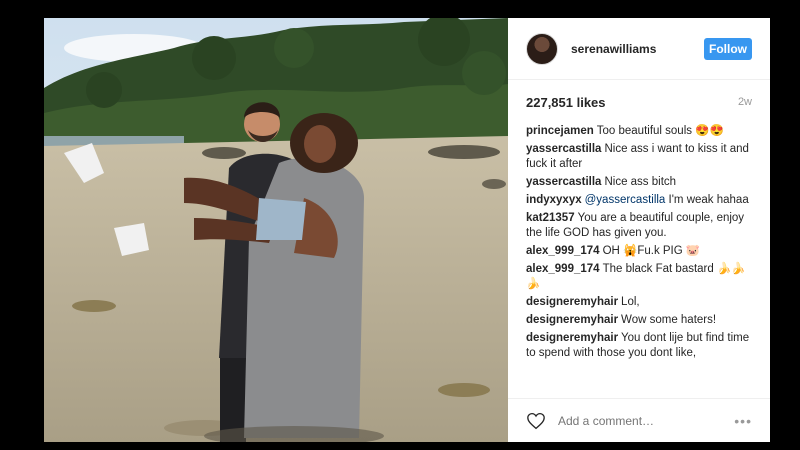 This screenshot has height=450, width=800. I want to click on post-stats: 227,851 likes 2w, so click(639, 102).